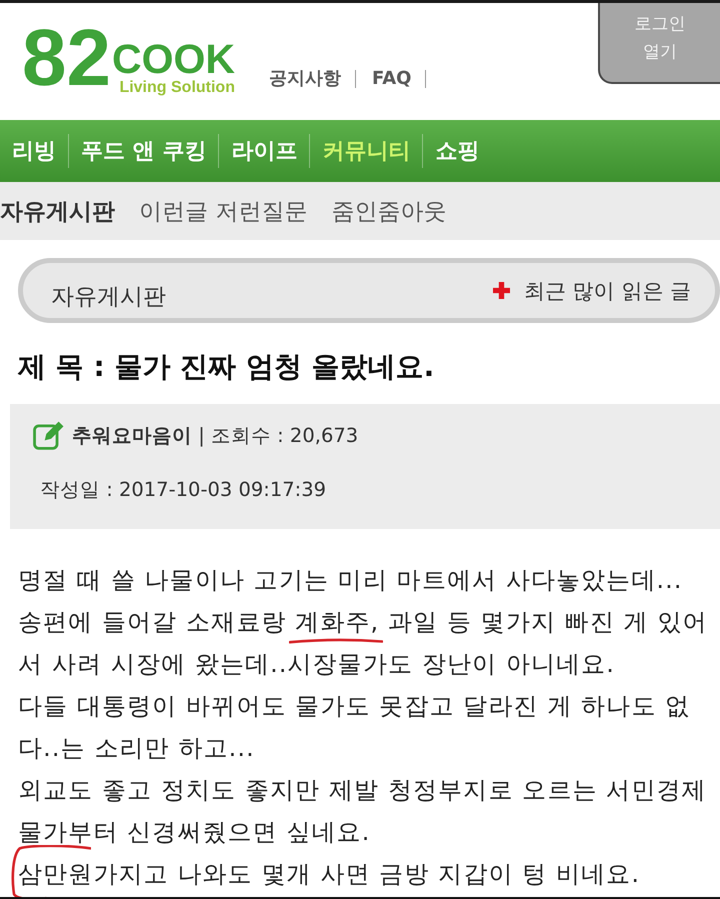 The height and width of the screenshot is (899, 720). Describe the element at coordinates (501, 290) in the screenshot. I see `plus-icon` at that location.